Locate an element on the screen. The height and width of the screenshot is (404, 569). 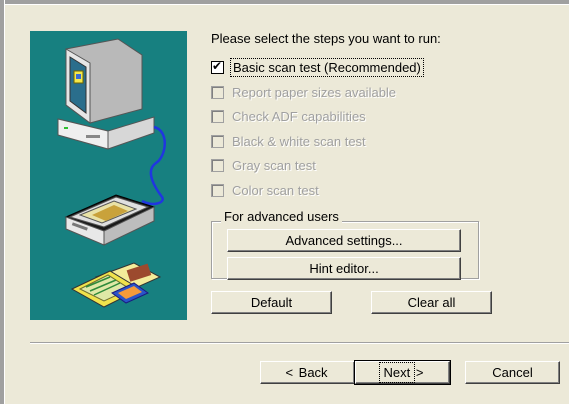
cancel-label: Cancel is located at coordinates (512, 372).